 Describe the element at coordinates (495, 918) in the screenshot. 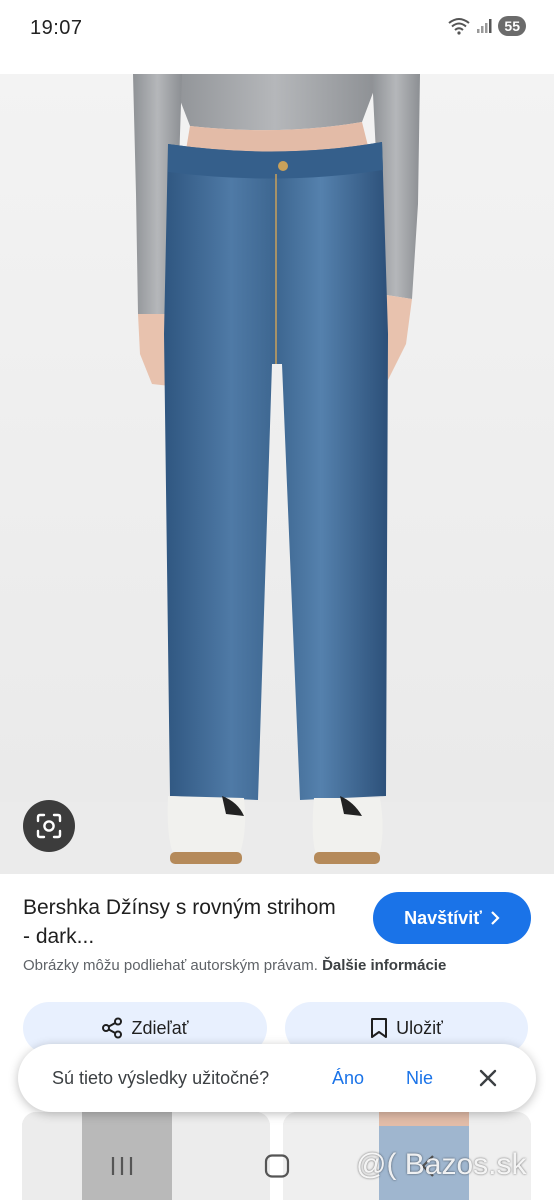

I see `chevron-right-icon` at that location.